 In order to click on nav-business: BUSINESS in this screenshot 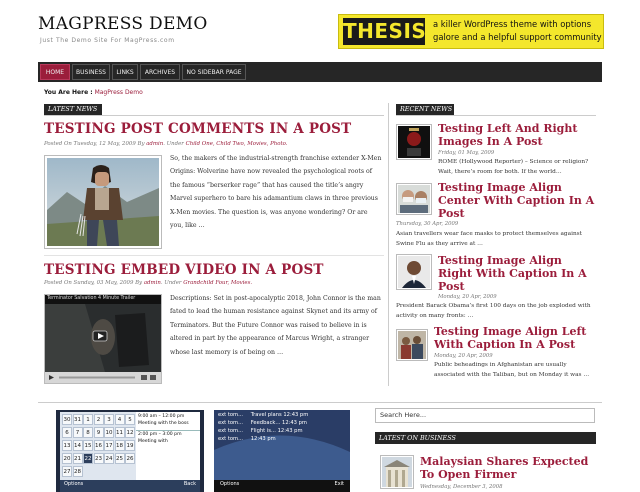, I will do `click(91, 72)`.